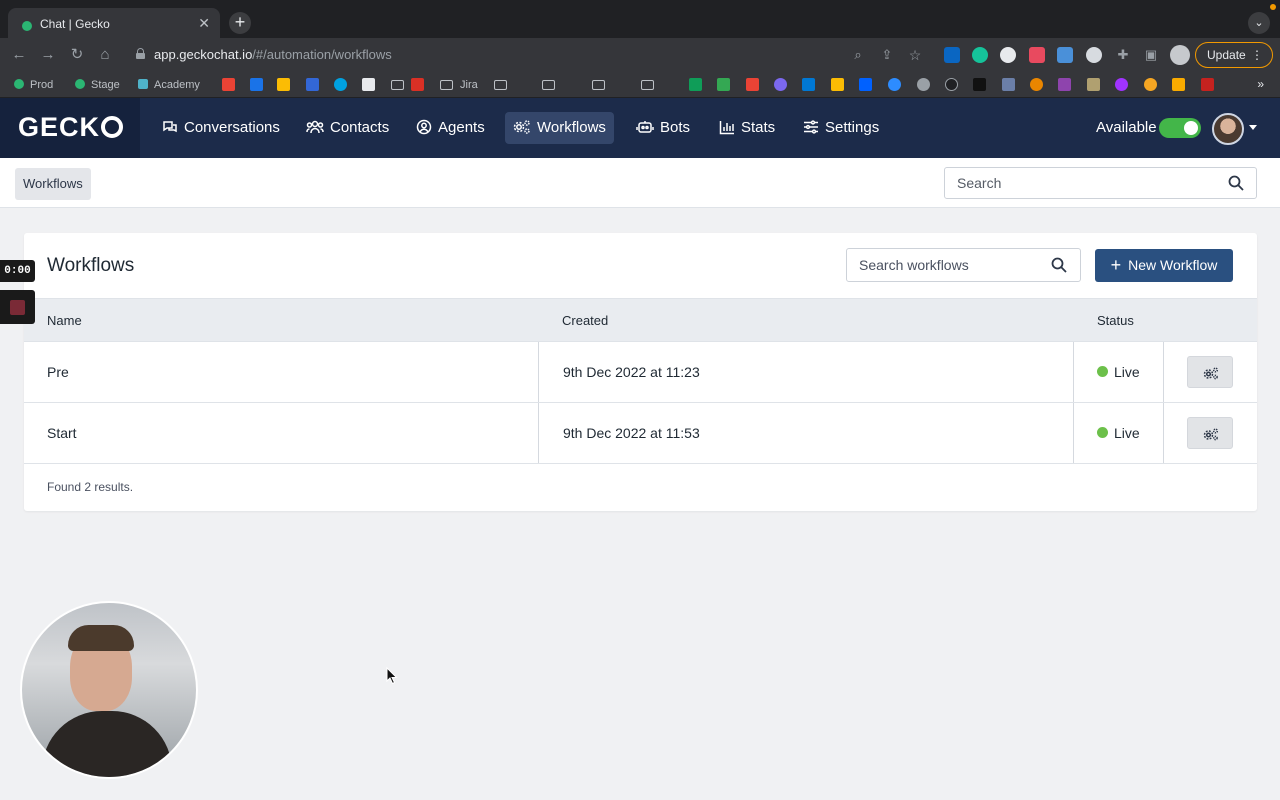 The height and width of the screenshot is (800, 1280). I want to click on lock-icon, so click(140, 53).